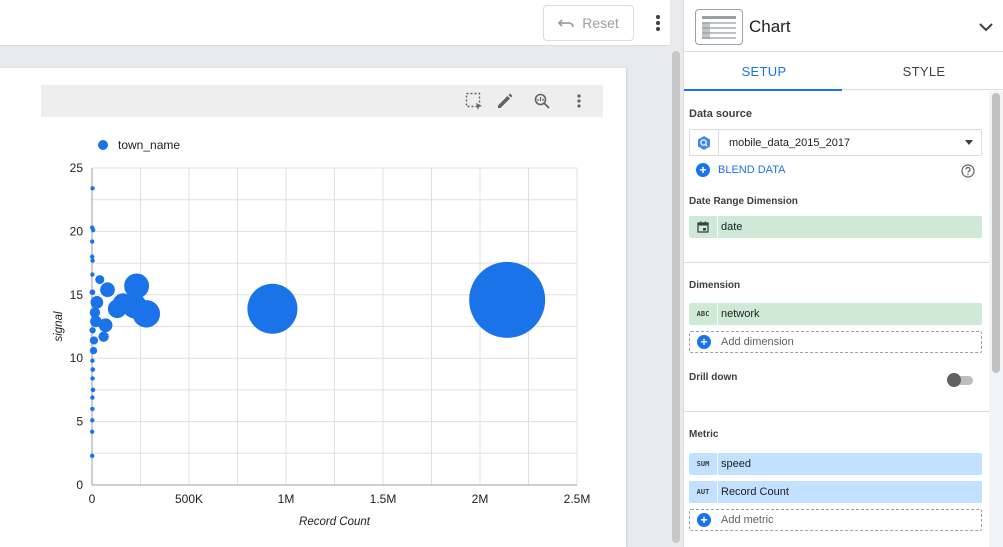 The image size is (1003, 547). What do you see at coordinates (480, 499) in the screenshot?
I see `x-tick-label: 2M` at bounding box center [480, 499].